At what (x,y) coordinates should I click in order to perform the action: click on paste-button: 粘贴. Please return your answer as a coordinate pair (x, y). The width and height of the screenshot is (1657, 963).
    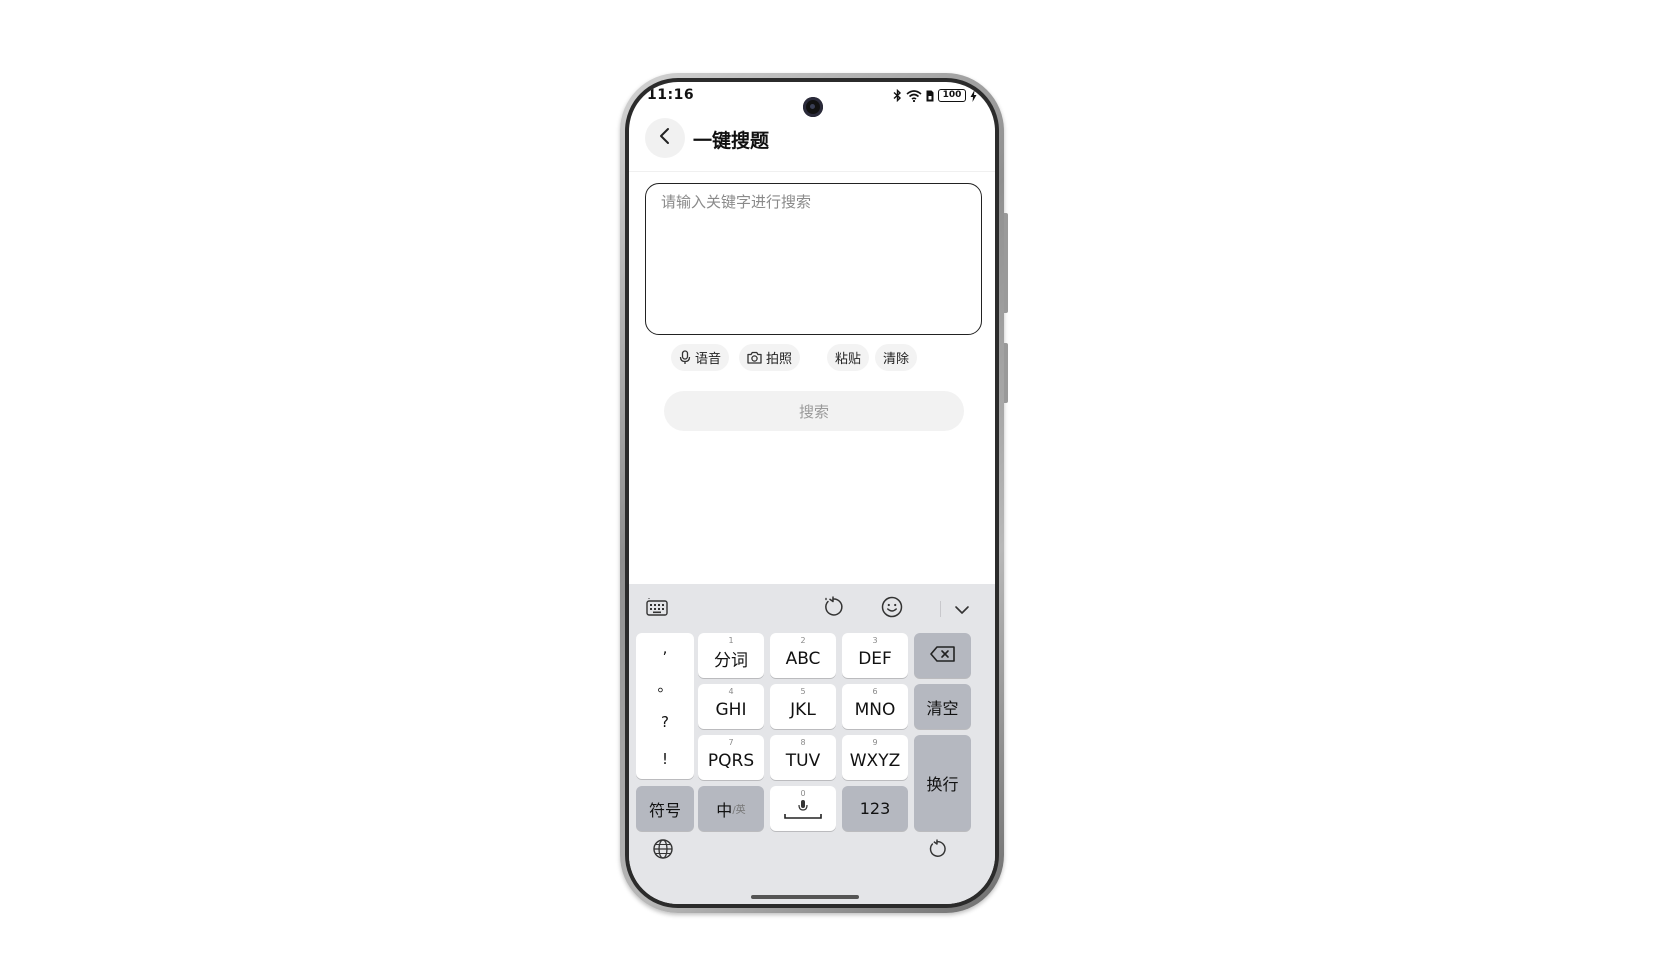
    Looking at the image, I should click on (848, 357).